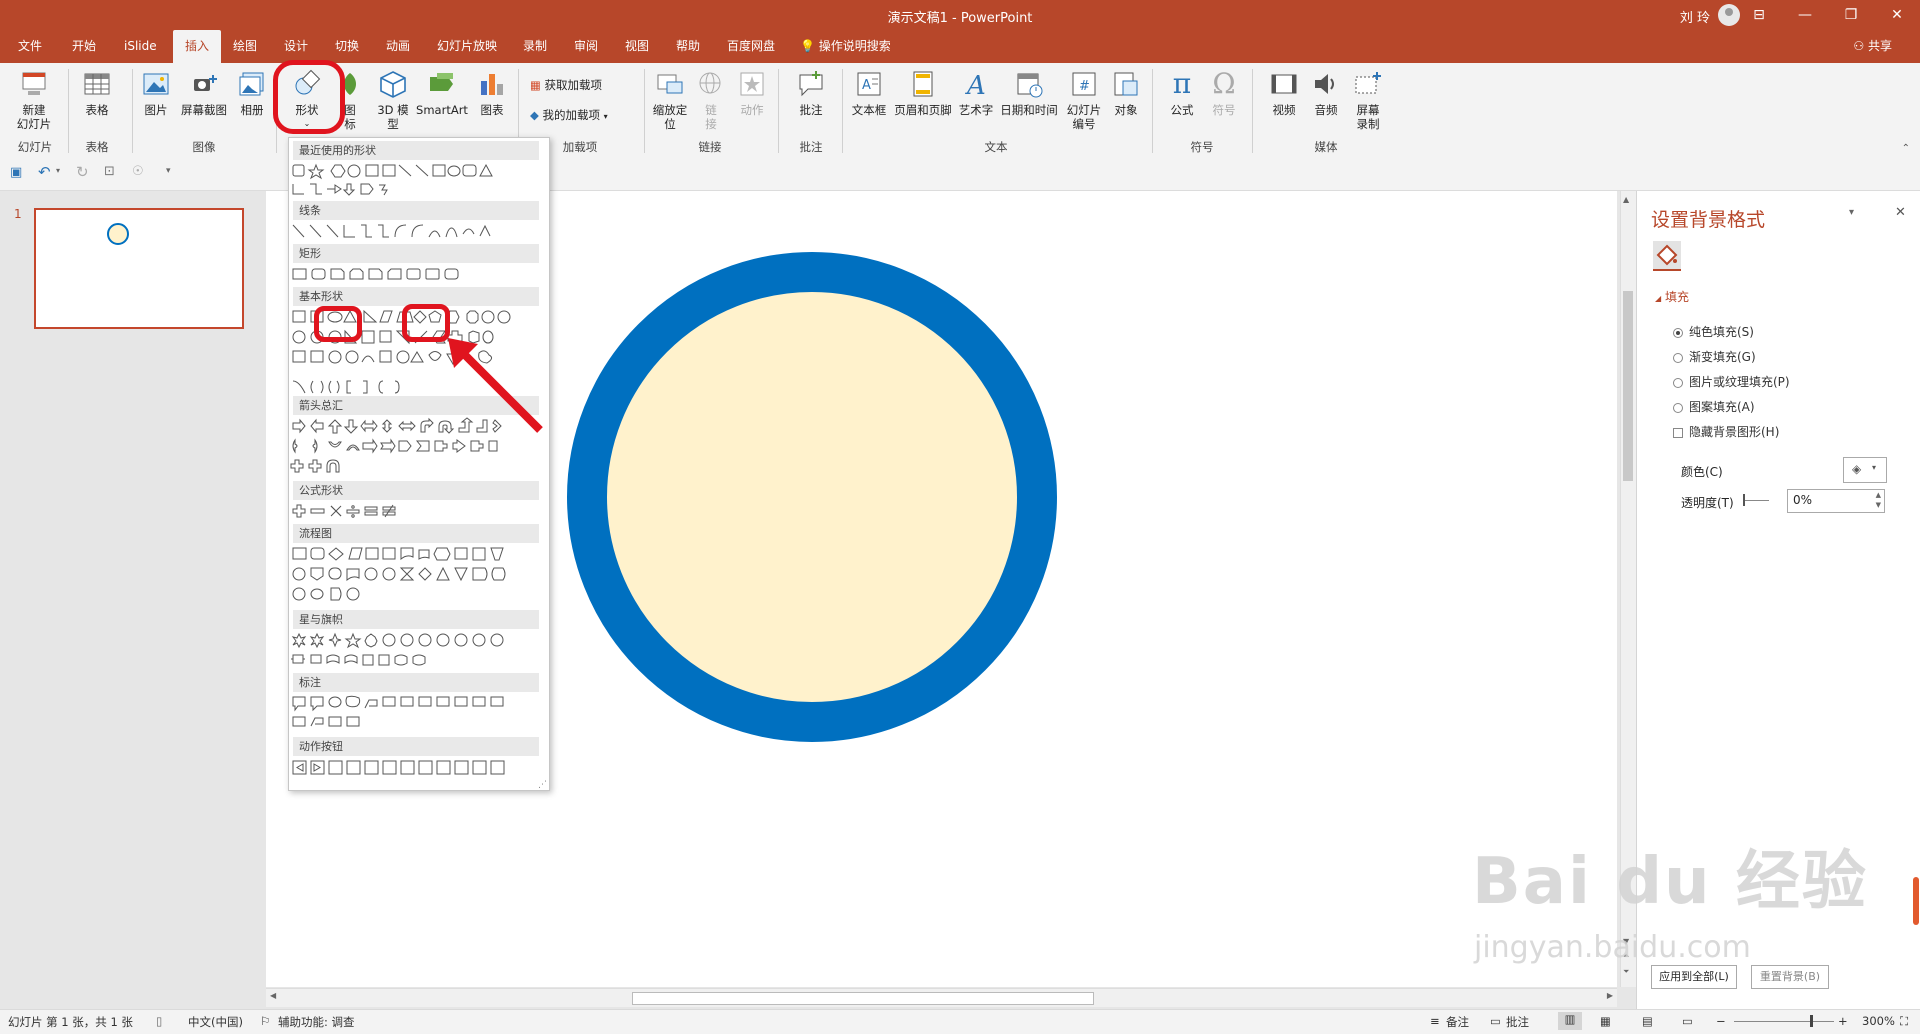 This screenshot has width=1920, height=1034. Describe the element at coordinates (1916, 901) in the screenshot. I see `pane-scrollbar-thumb` at that location.